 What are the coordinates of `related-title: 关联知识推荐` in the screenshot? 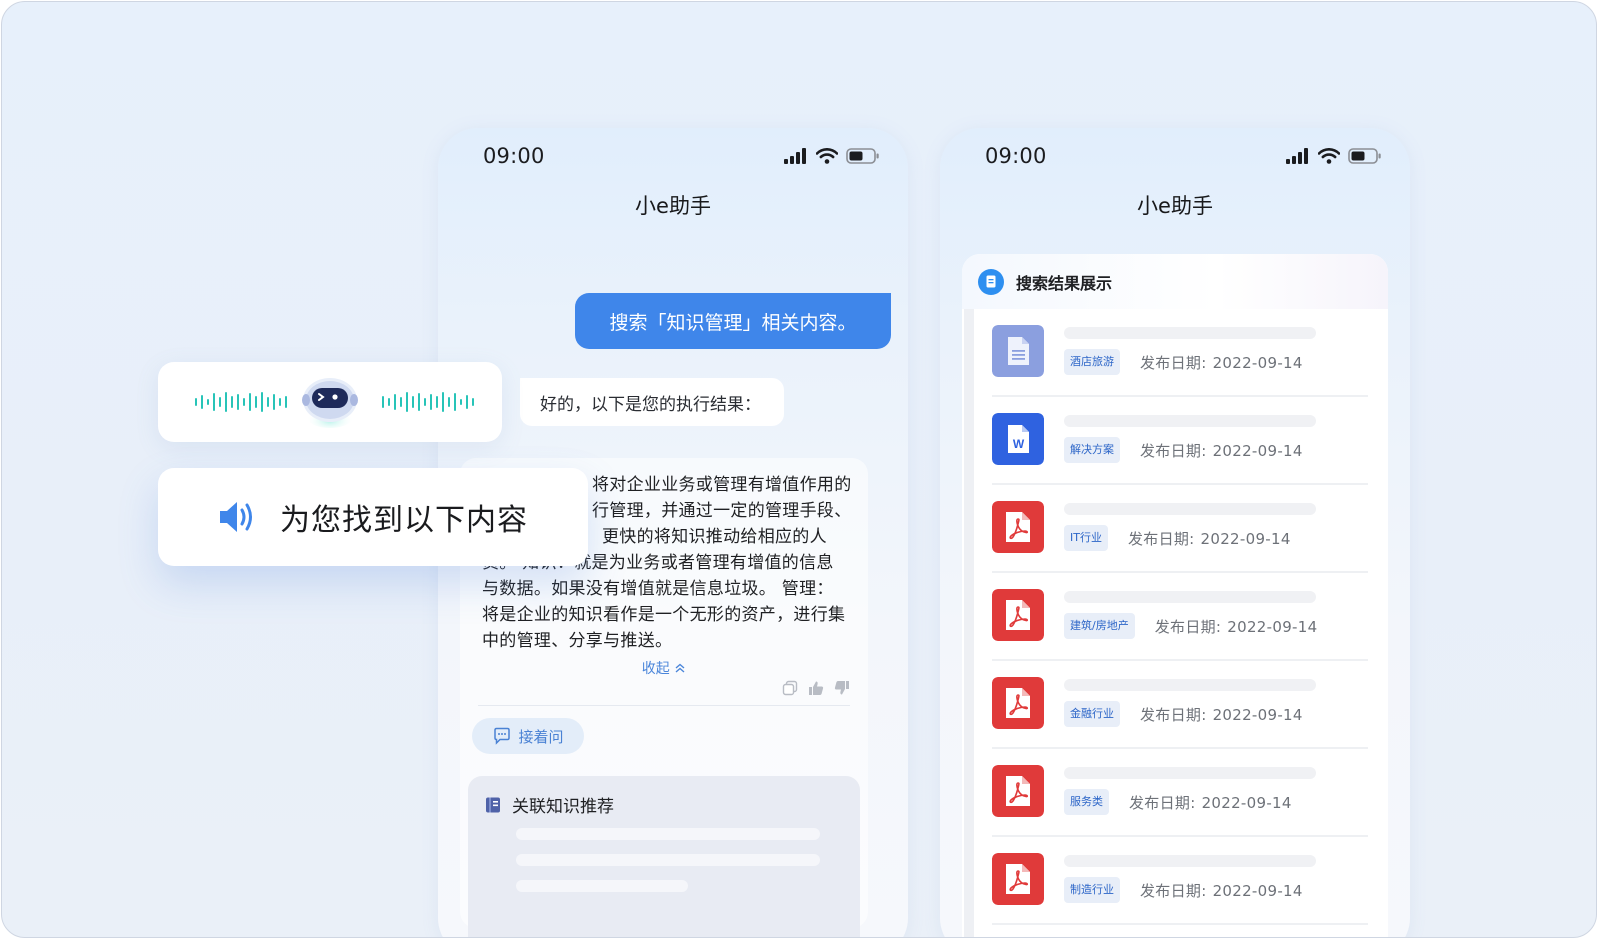 It's located at (563, 807).